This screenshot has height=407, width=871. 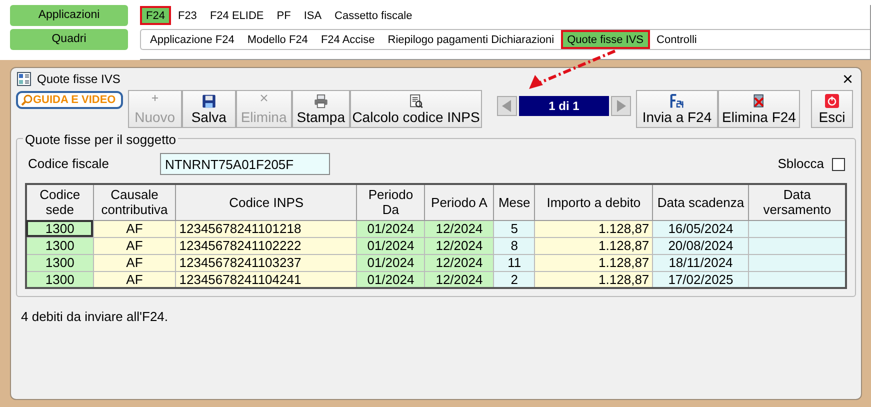 I want to click on menu-tab: F24 ELIDE, so click(x=237, y=15).